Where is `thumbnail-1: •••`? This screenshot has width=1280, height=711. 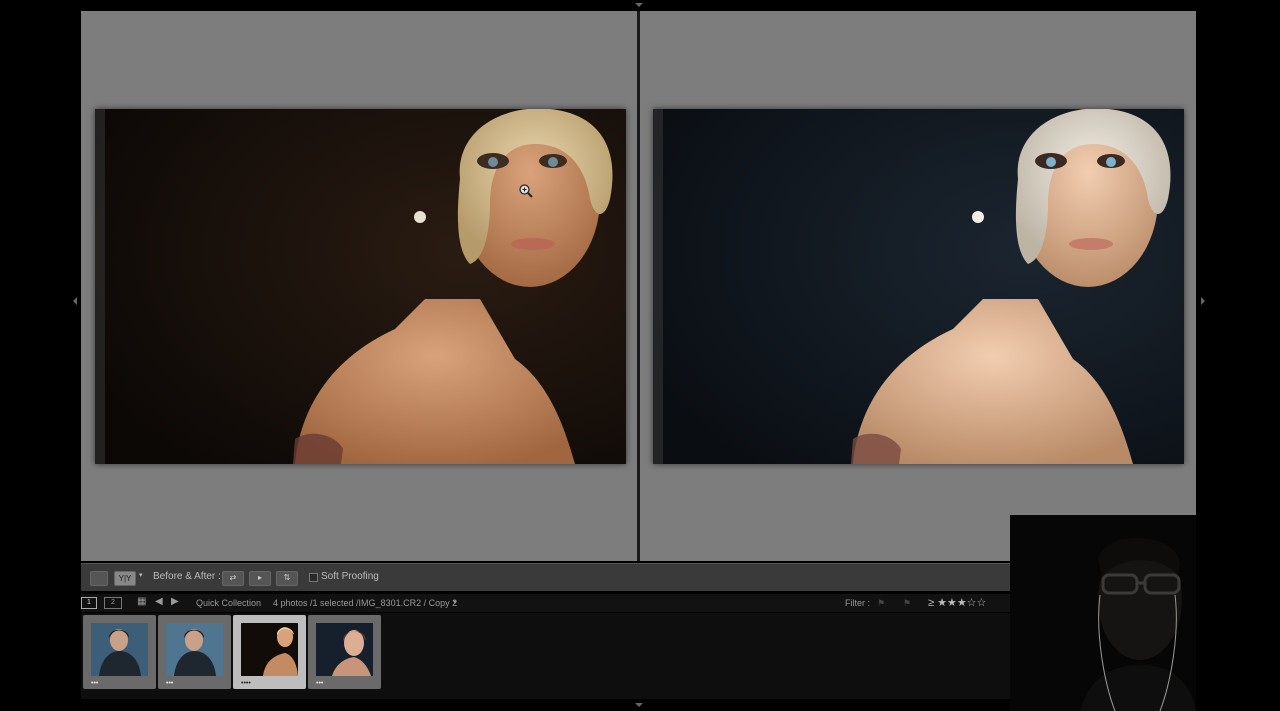
thumbnail-1: ••• is located at coordinates (119, 652).